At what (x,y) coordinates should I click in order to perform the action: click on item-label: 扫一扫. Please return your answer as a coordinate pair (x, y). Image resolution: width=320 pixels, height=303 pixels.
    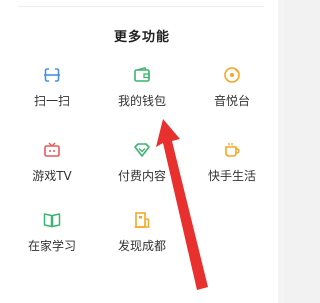
    Looking at the image, I should click on (51, 101).